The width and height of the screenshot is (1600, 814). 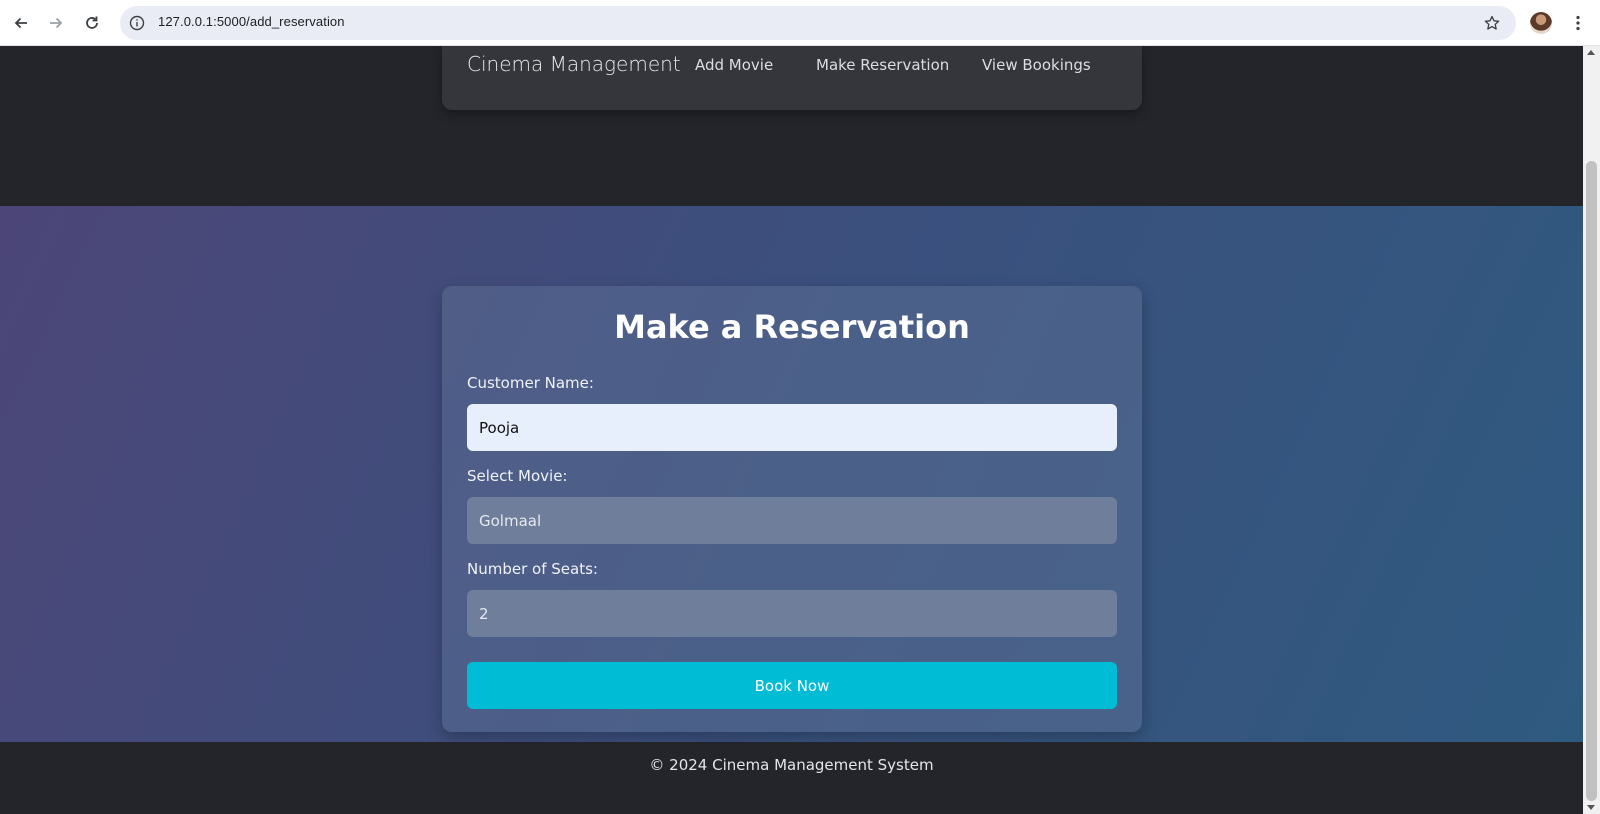 I want to click on page-scrollbar, so click(x=1591, y=430).